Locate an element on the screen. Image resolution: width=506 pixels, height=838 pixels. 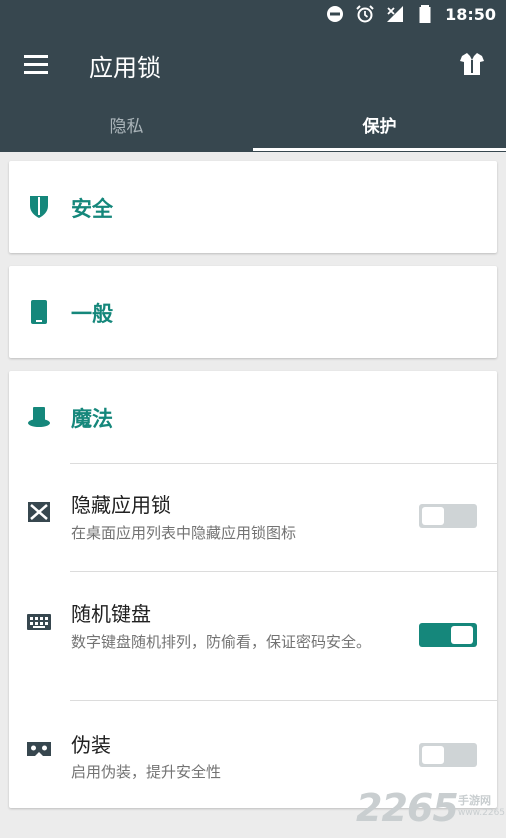
disguise-subtitle: 启用伪装，提升安全性 is located at coordinates (146, 772).